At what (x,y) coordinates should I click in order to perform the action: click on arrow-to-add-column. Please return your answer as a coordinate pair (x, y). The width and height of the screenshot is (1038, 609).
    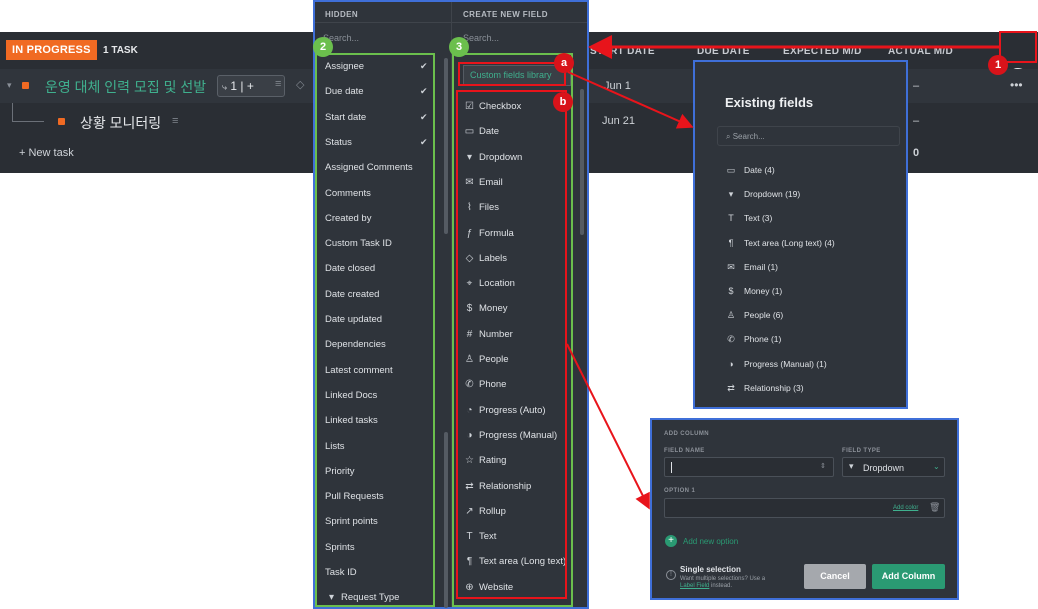
    Looking at the image, I should click on (608, 426).